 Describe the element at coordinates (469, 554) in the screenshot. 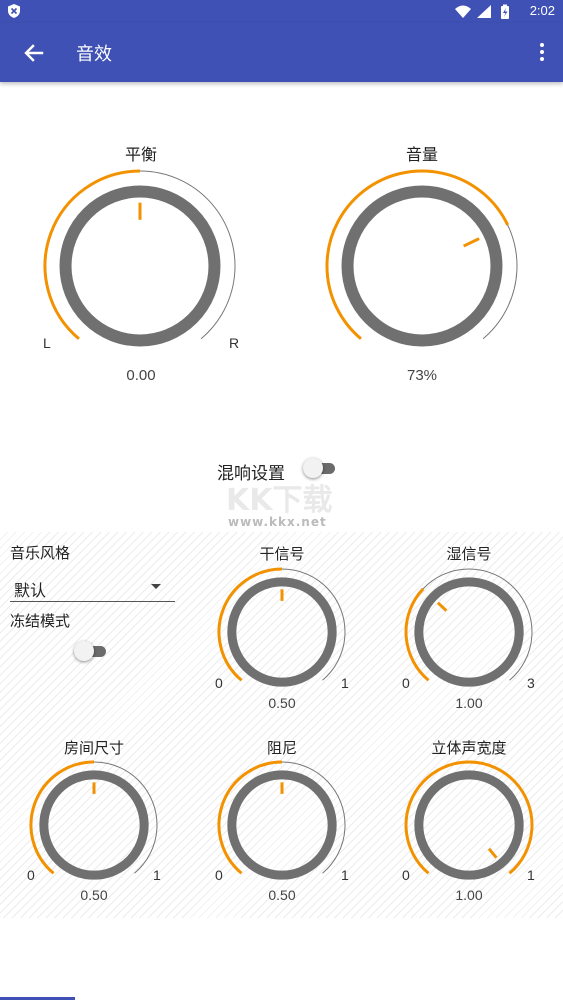

I see `wet-label: 湿信号` at that location.